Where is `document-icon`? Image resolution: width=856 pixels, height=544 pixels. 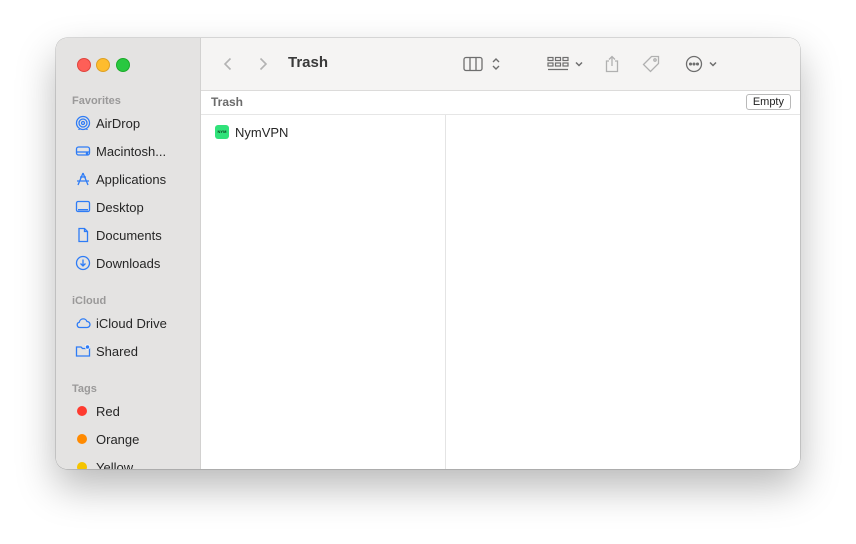
document-icon is located at coordinates (83, 235).